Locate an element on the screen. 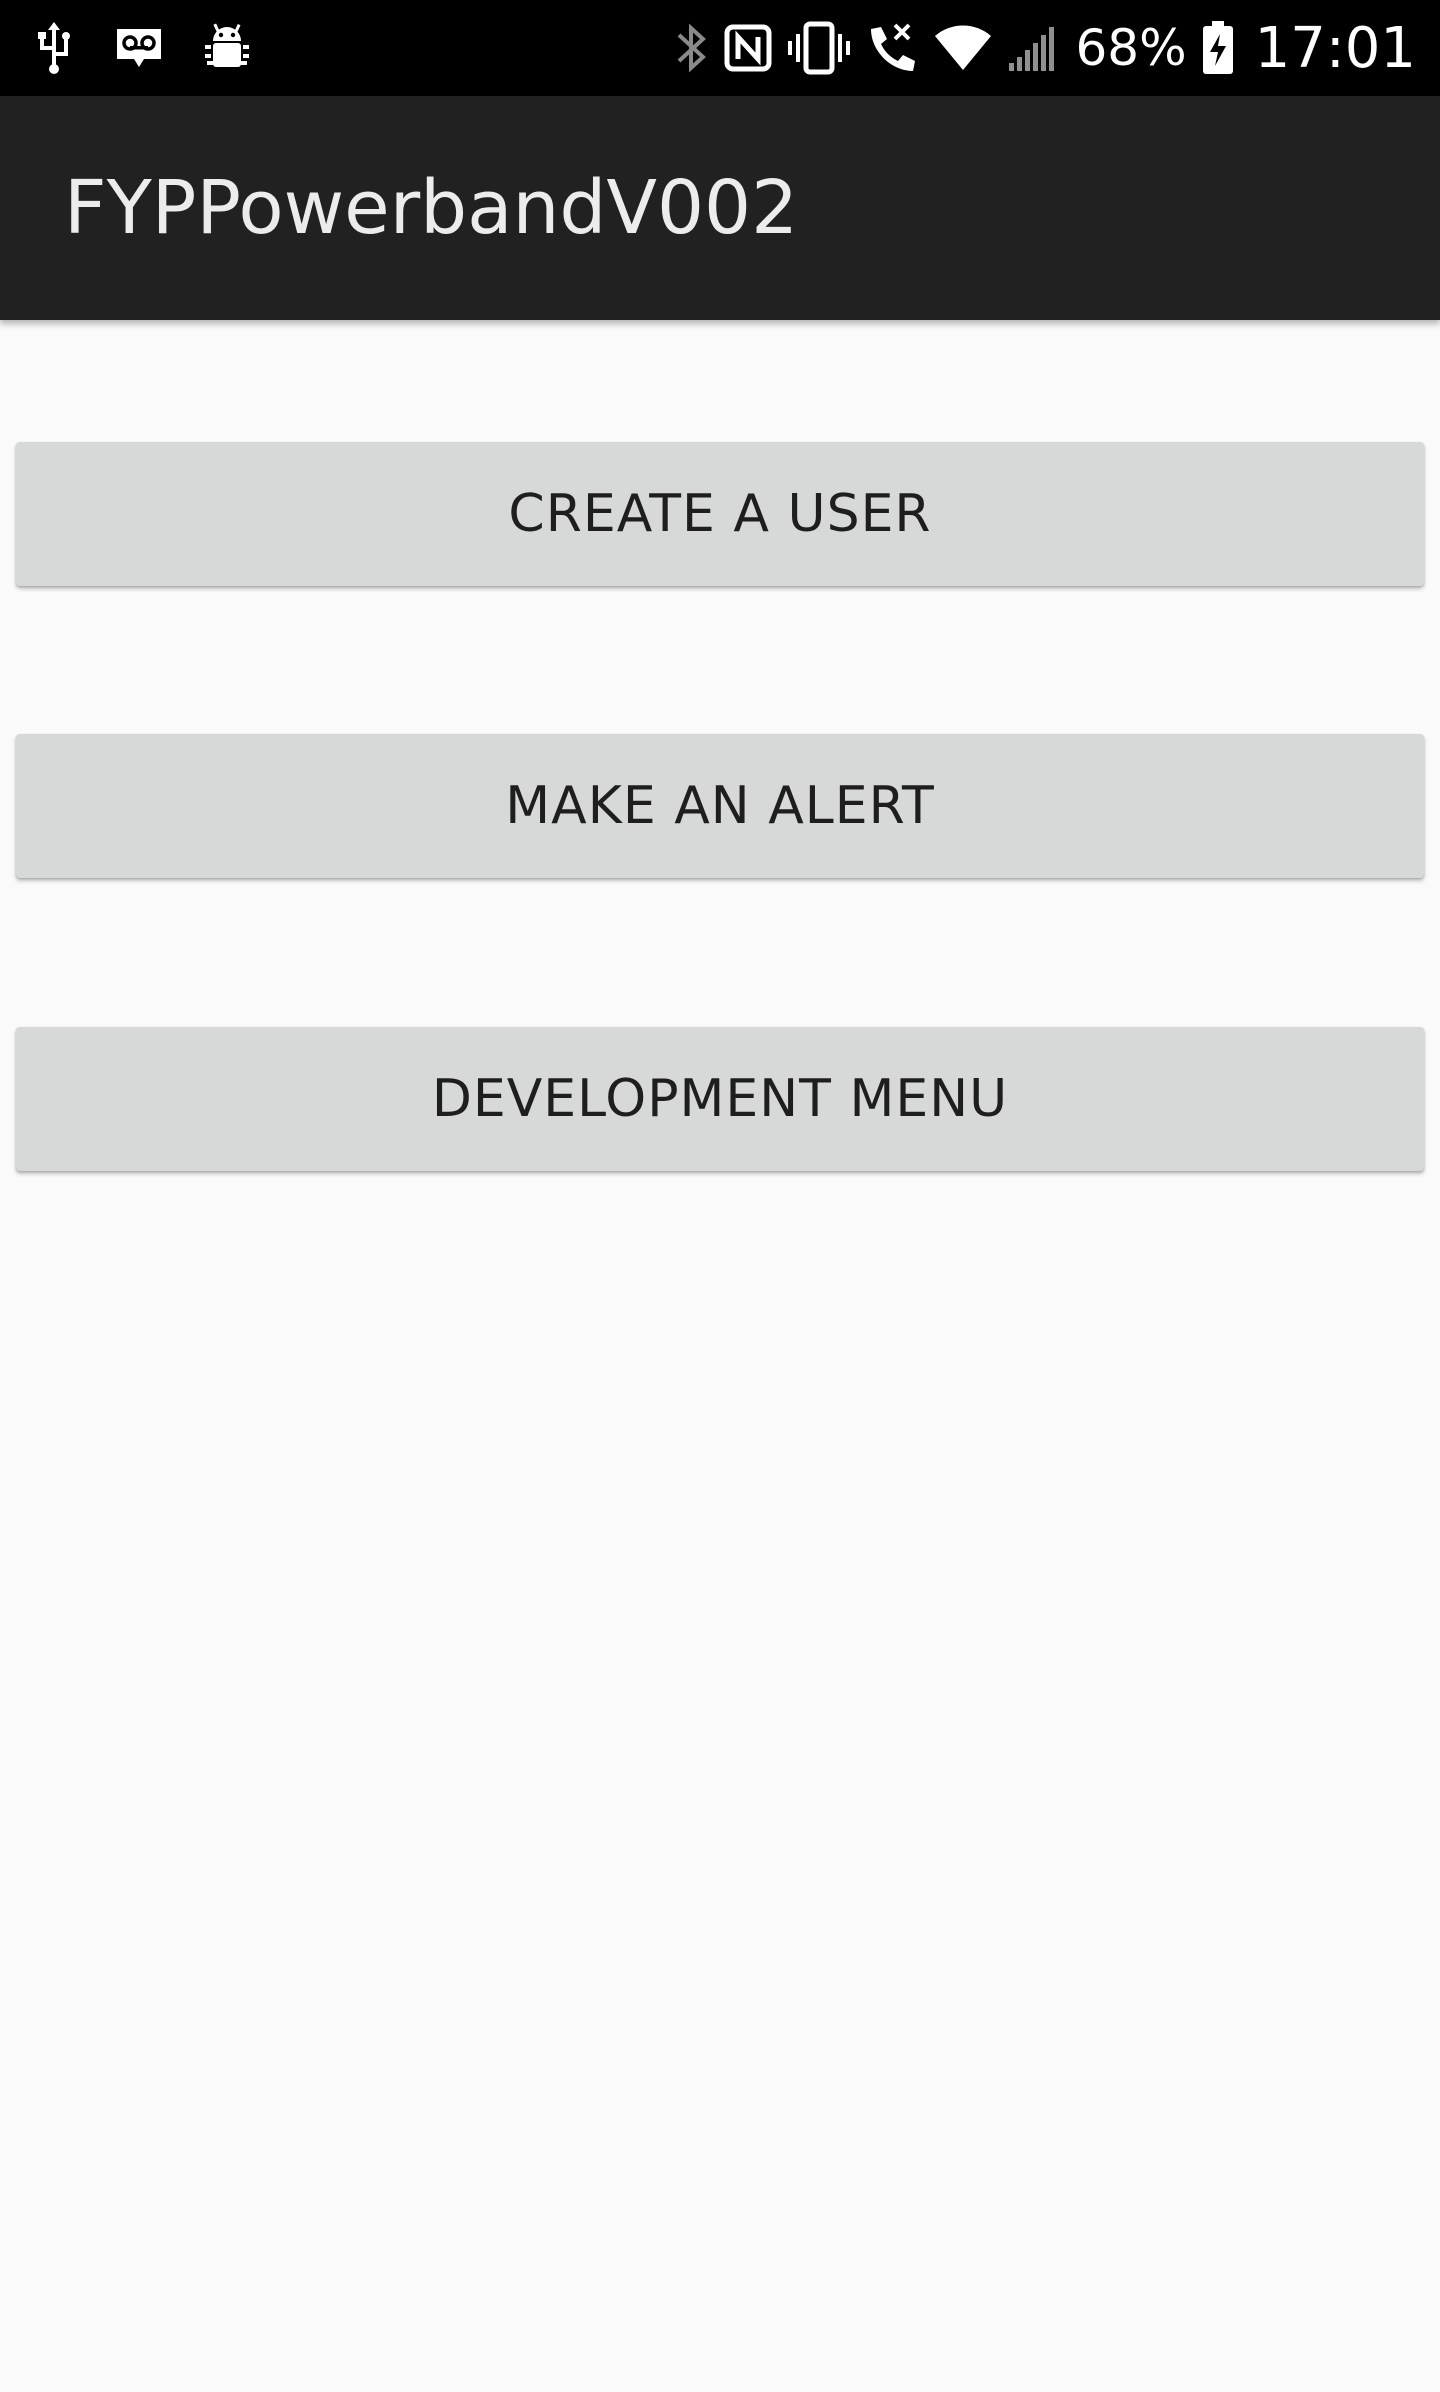 The width and height of the screenshot is (1440, 2392). status-bar-system: 68% 17:01 is located at coordinates (1045, 48).